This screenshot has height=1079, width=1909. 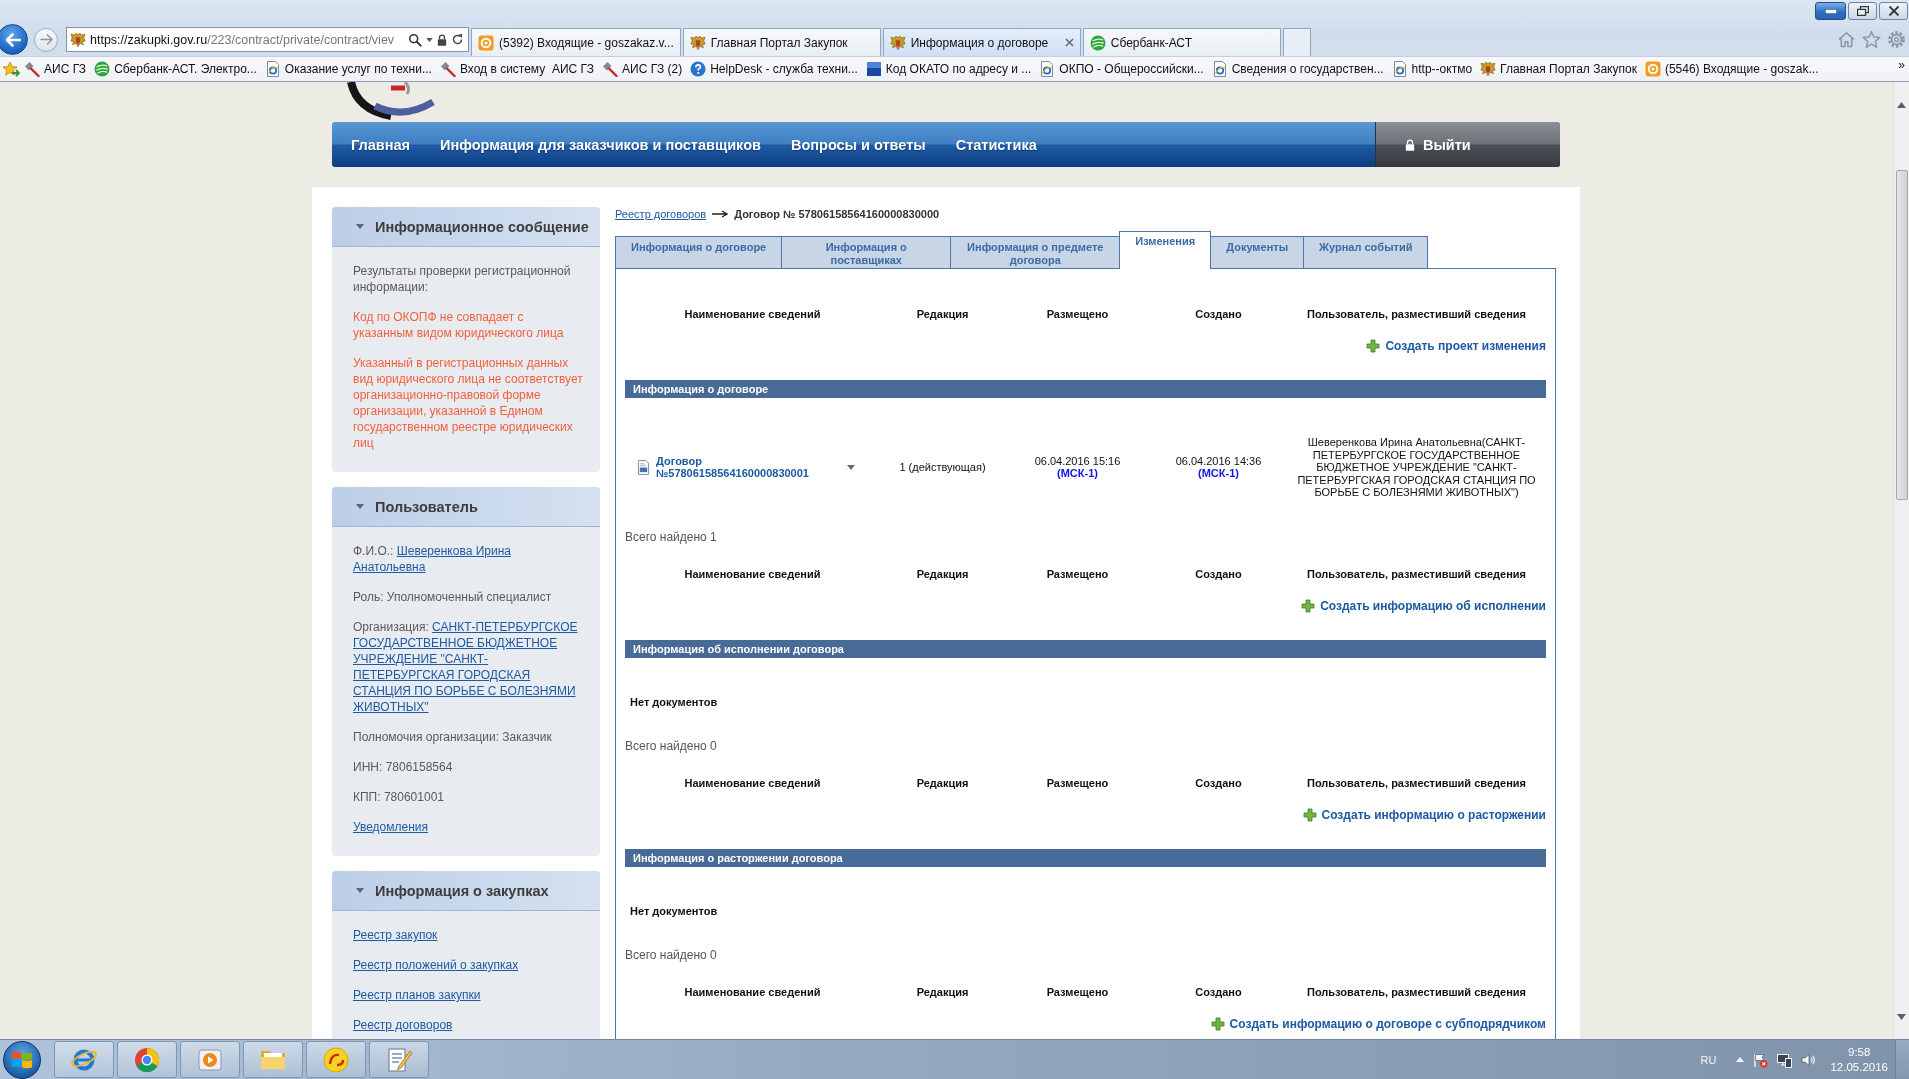 What do you see at coordinates (781, 42) in the screenshot?
I see `browser-tab: Главная Портал Закупок` at bounding box center [781, 42].